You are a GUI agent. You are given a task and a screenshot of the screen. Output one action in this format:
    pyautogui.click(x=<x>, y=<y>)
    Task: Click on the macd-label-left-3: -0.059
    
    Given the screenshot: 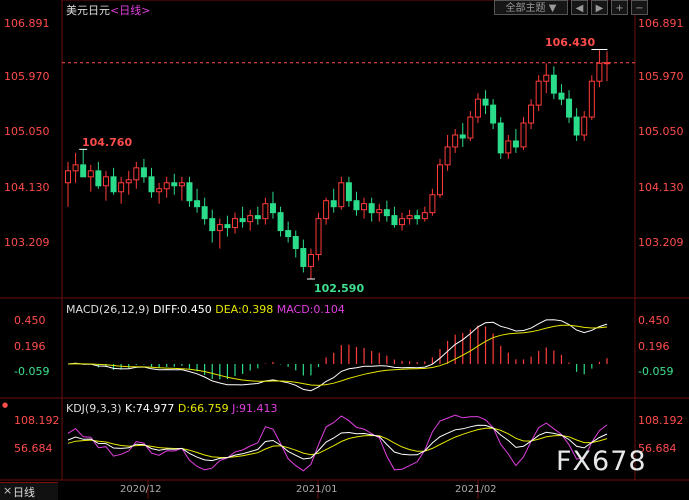 What is the action you would take?
    pyautogui.click(x=32, y=371)
    